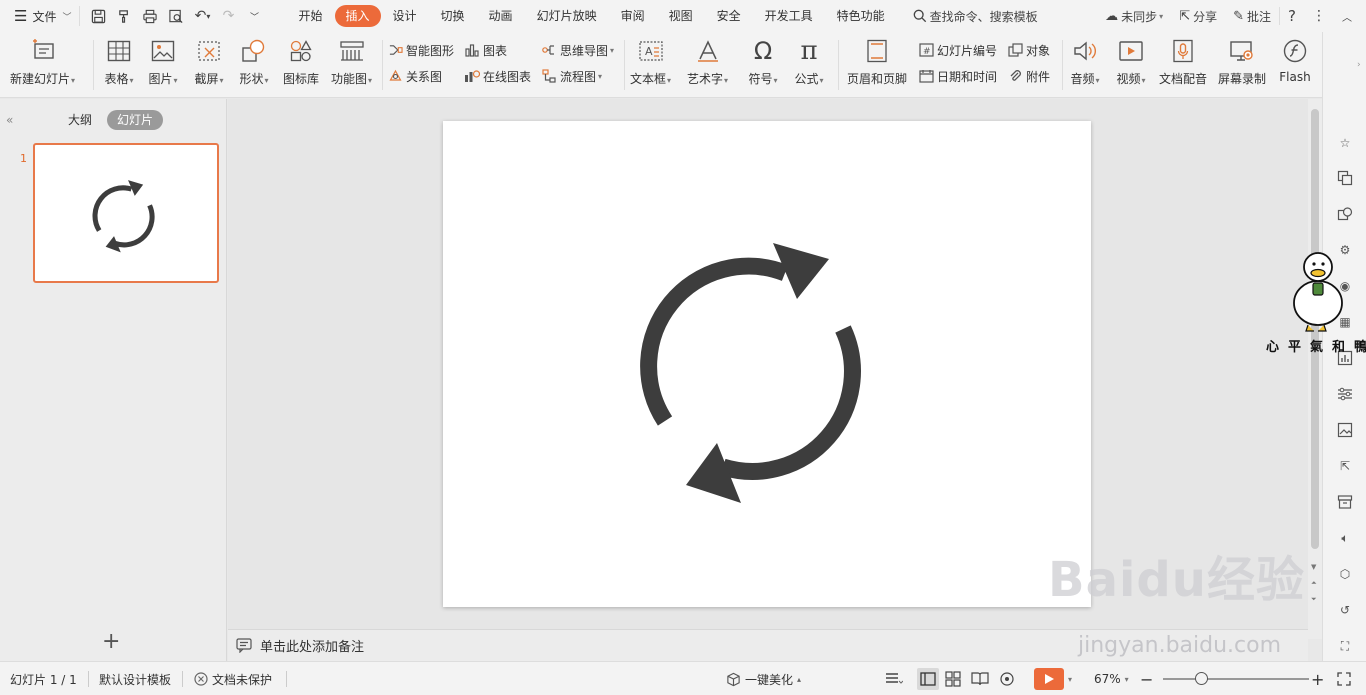 The width and height of the screenshot is (1366, 695). I want to click on tab-design: 设计, so click(405, 16).